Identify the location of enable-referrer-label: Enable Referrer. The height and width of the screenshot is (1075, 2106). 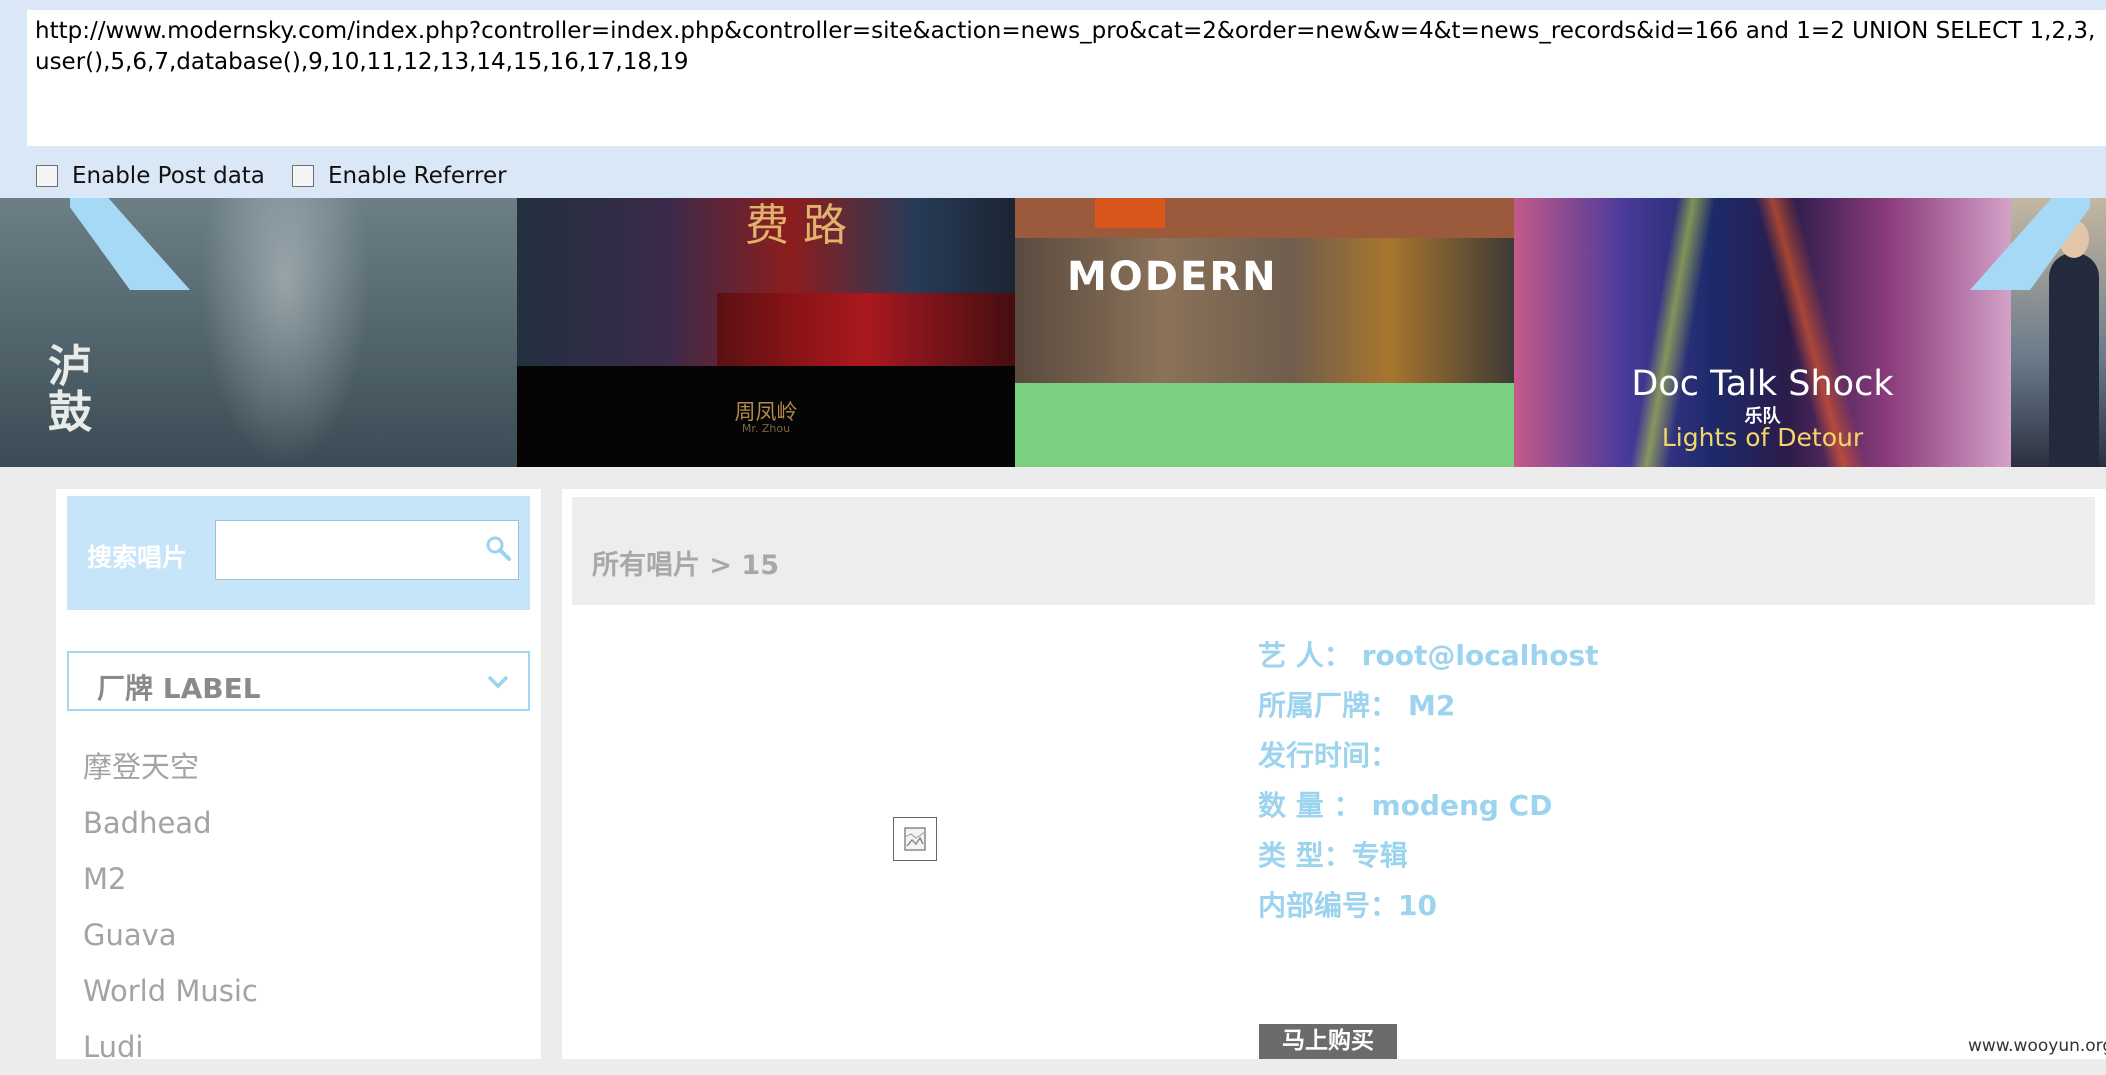
(417, 176).